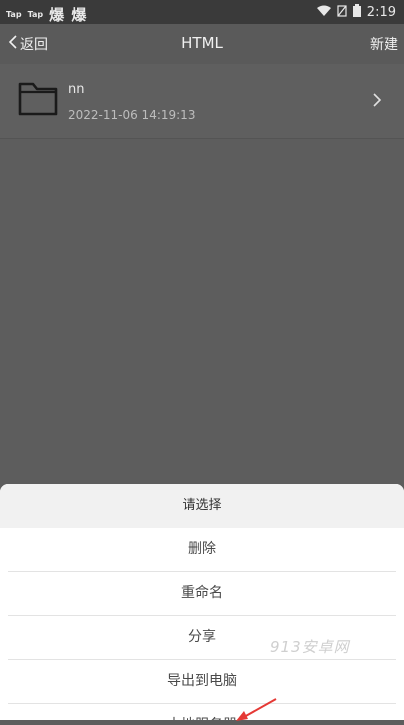  What do you see at coordinates (202, 550) in the screenshot?
I see `option-delete: 删除` at bounding box center [202, 550].